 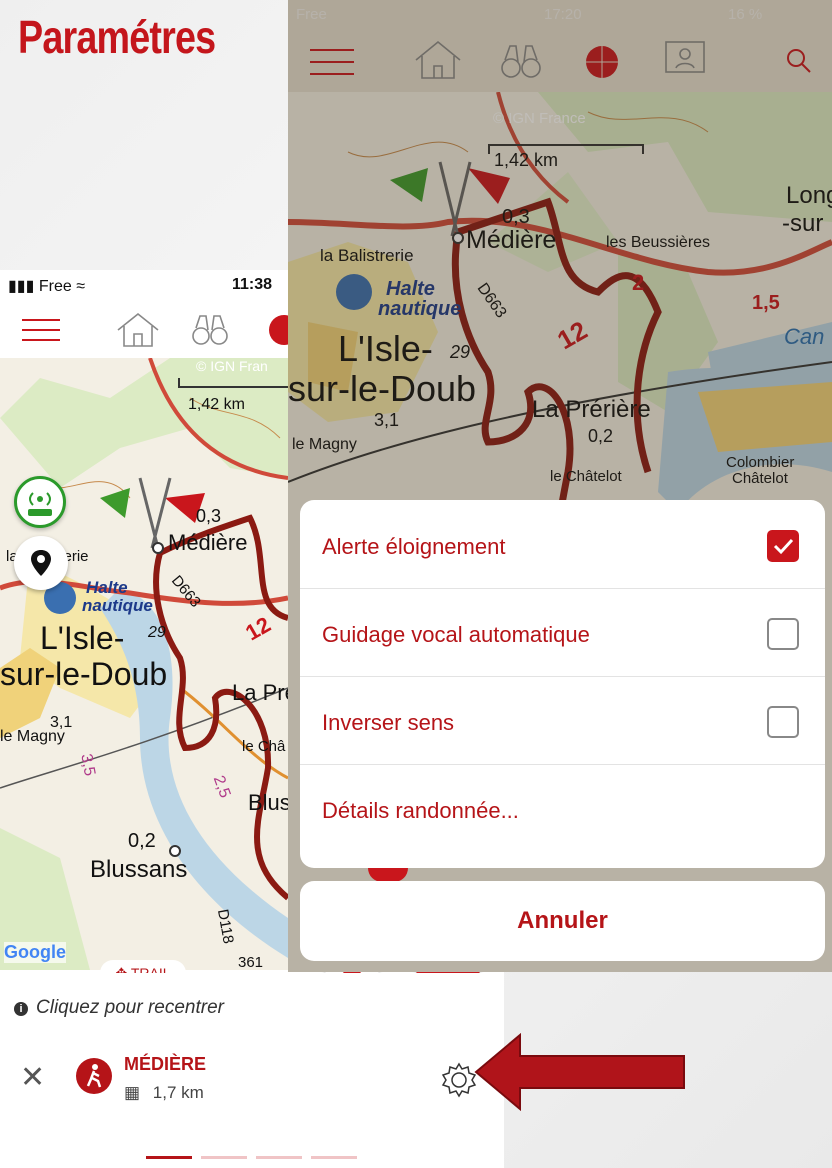 I want to click on location-pin-icon, so click(x=41, y=563).